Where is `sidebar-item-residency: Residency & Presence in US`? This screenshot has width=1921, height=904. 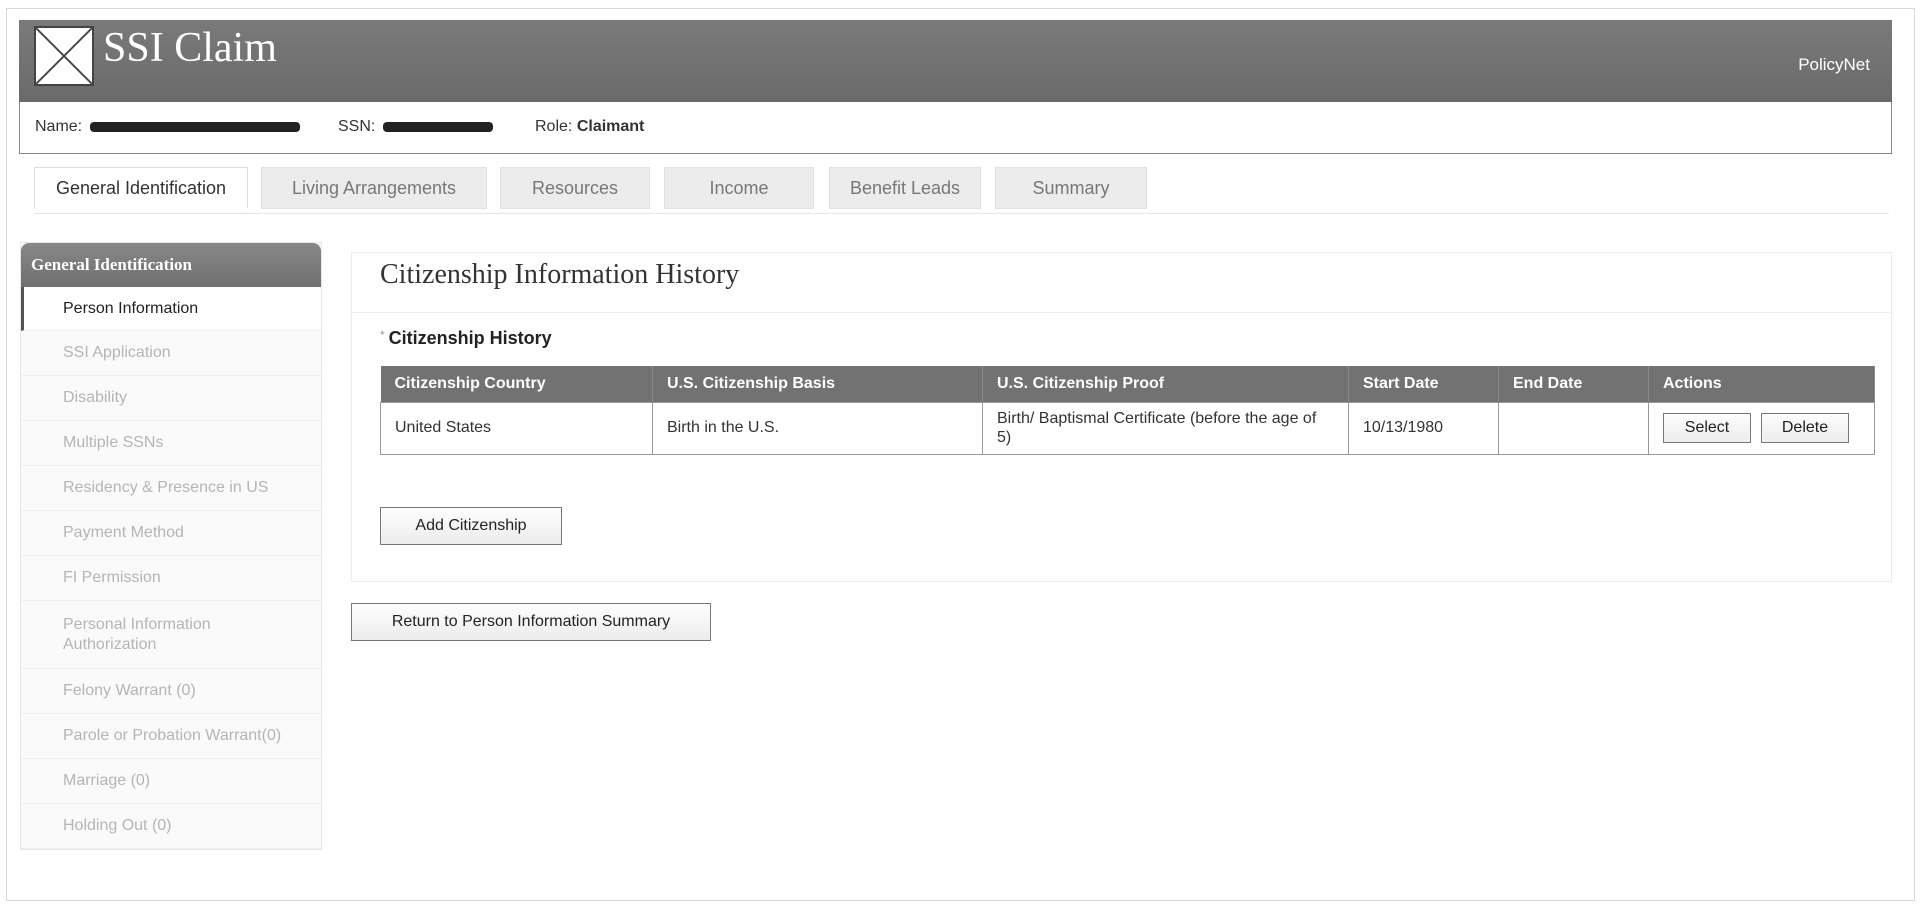 sidebar-item-residency: Residency & Presence in US is located at coordinates (171, 488).